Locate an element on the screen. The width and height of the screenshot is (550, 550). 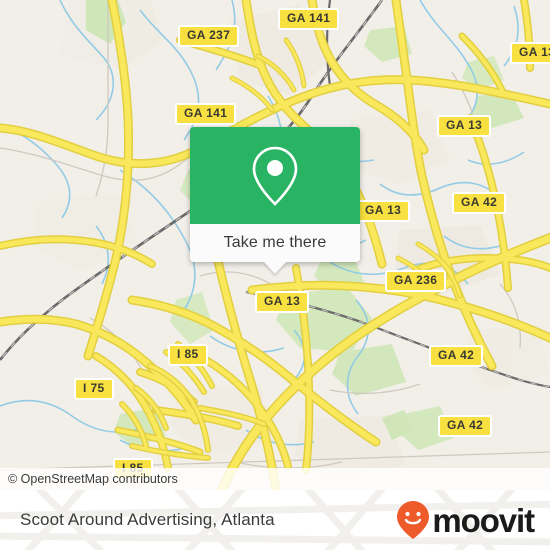
callout-pointer-tip is located at coordinates (275, 268).